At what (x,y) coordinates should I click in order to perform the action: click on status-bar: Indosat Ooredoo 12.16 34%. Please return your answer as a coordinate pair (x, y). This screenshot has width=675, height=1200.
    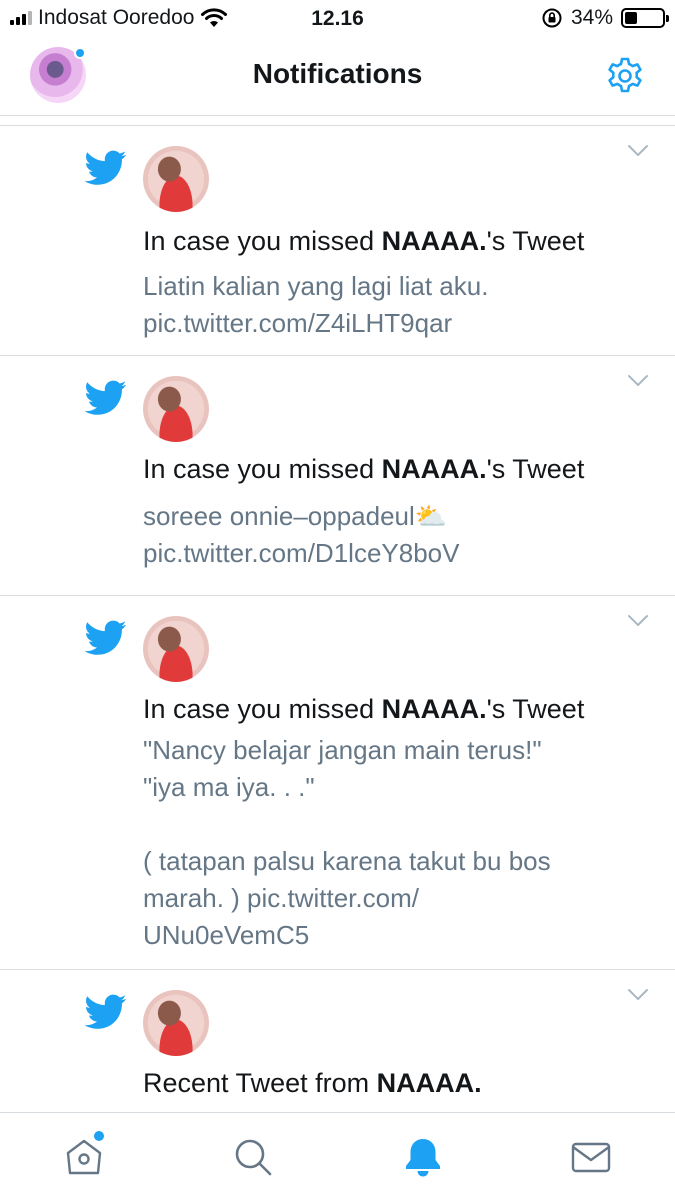
    Looking at the image, I should click on (337, 19).